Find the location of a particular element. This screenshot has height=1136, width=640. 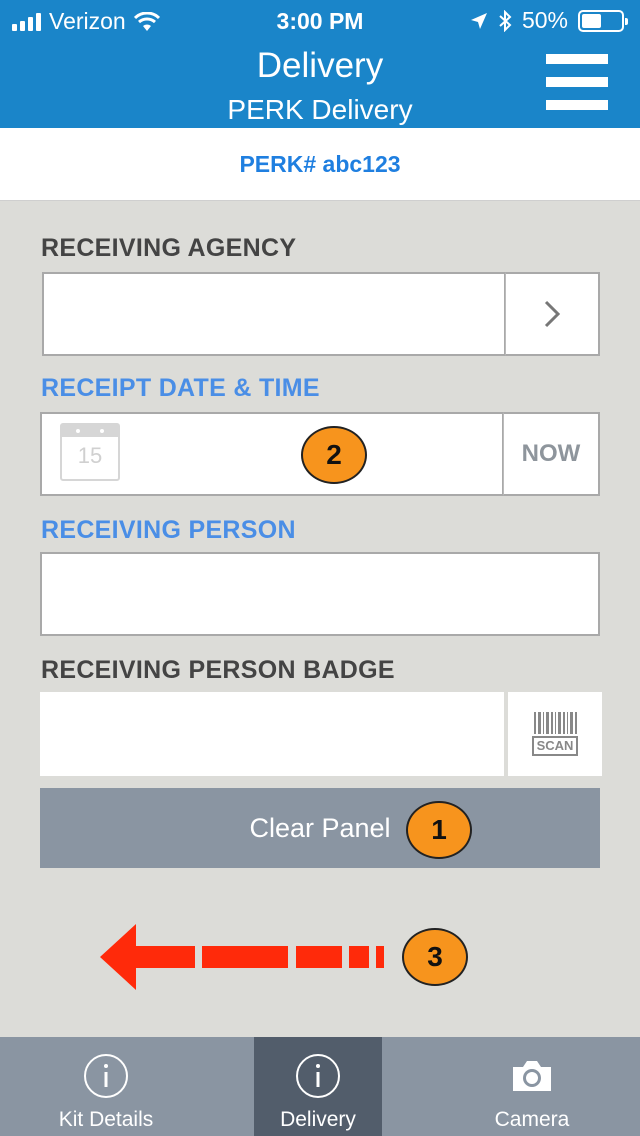

annotation-badge-1: 1 is located at coordinates (439, 830).